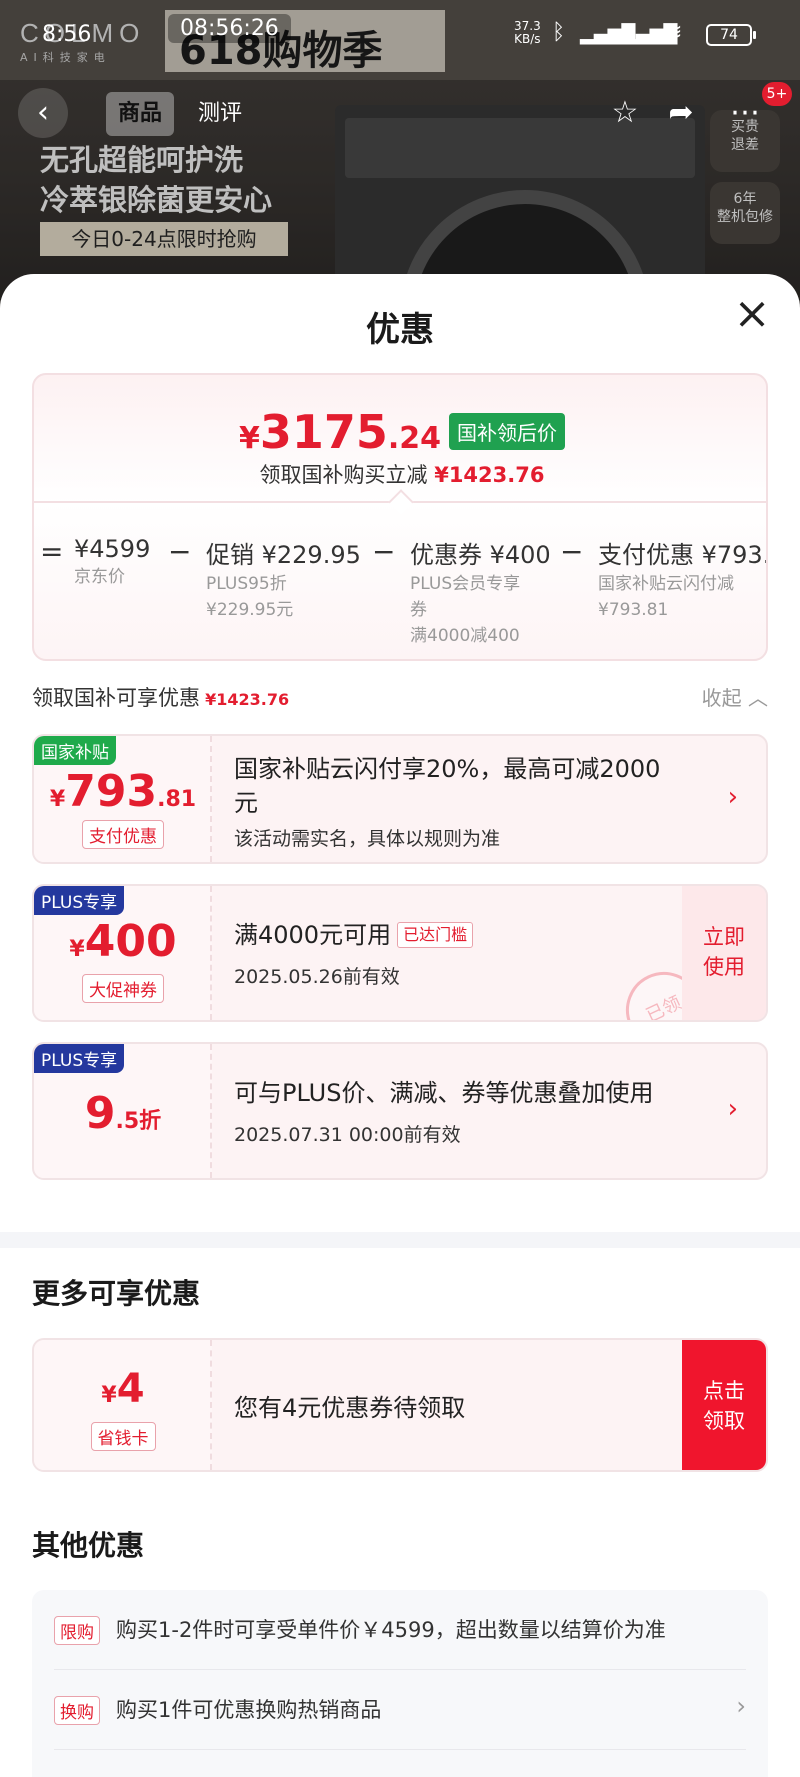  I want to click on card-validity: 2025.05.26前有效, so click(317, 977).